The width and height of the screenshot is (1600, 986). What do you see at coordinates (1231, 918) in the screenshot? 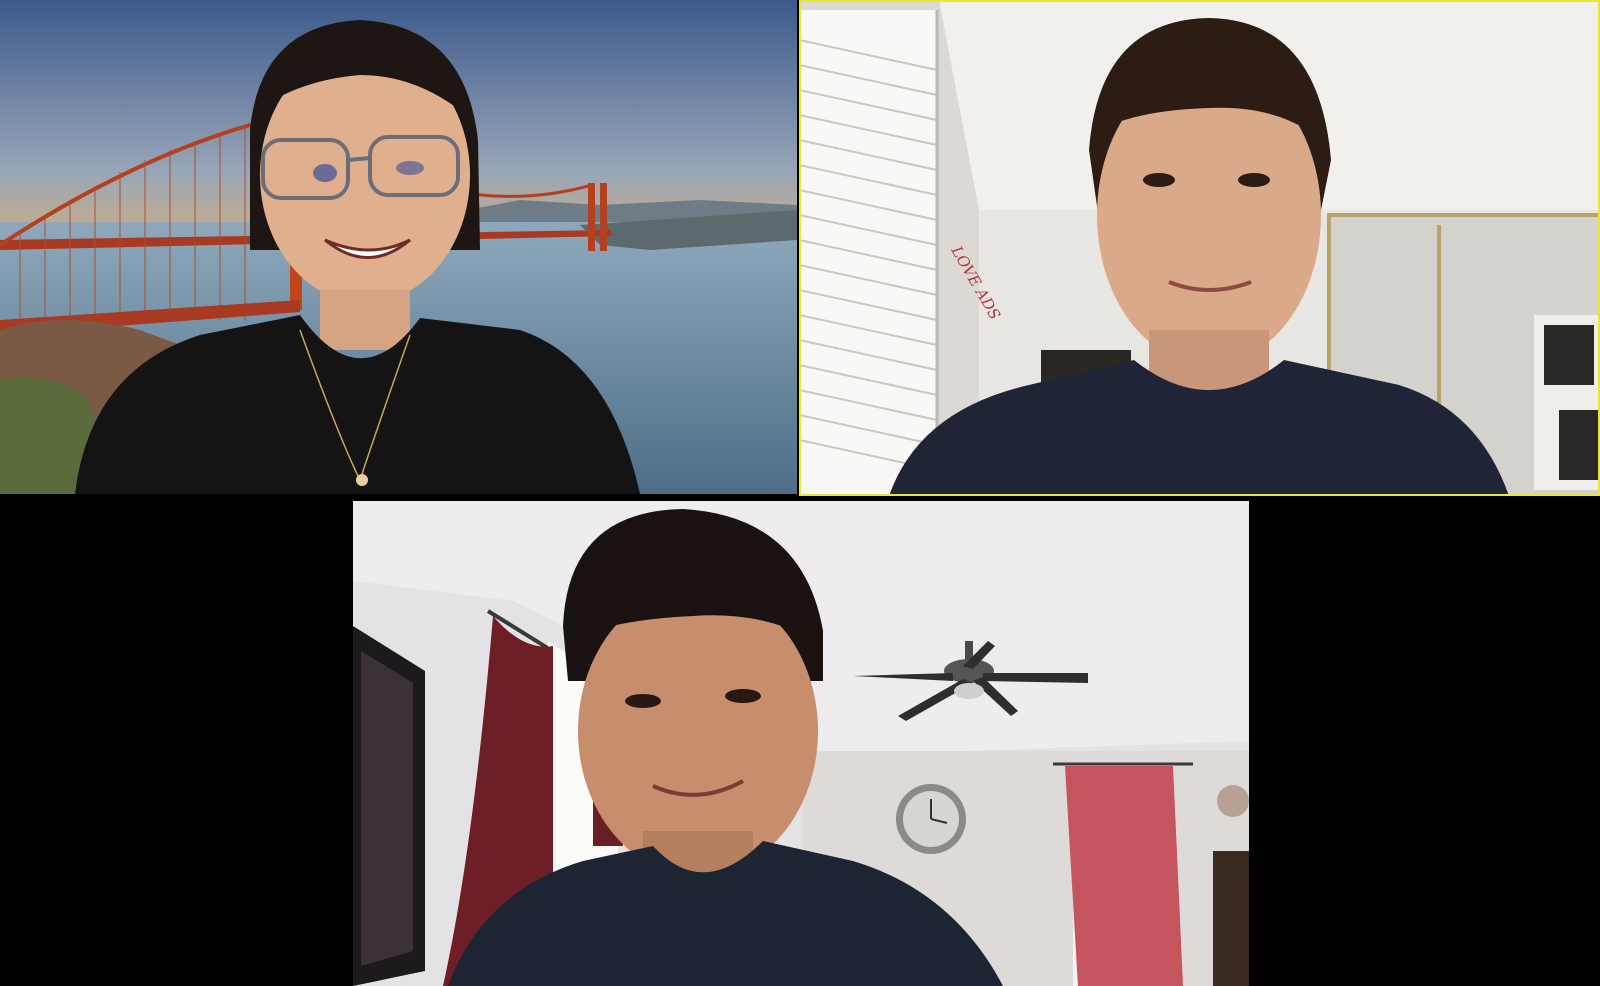
I see `bookshelf` at bounding box center [1231, 918].